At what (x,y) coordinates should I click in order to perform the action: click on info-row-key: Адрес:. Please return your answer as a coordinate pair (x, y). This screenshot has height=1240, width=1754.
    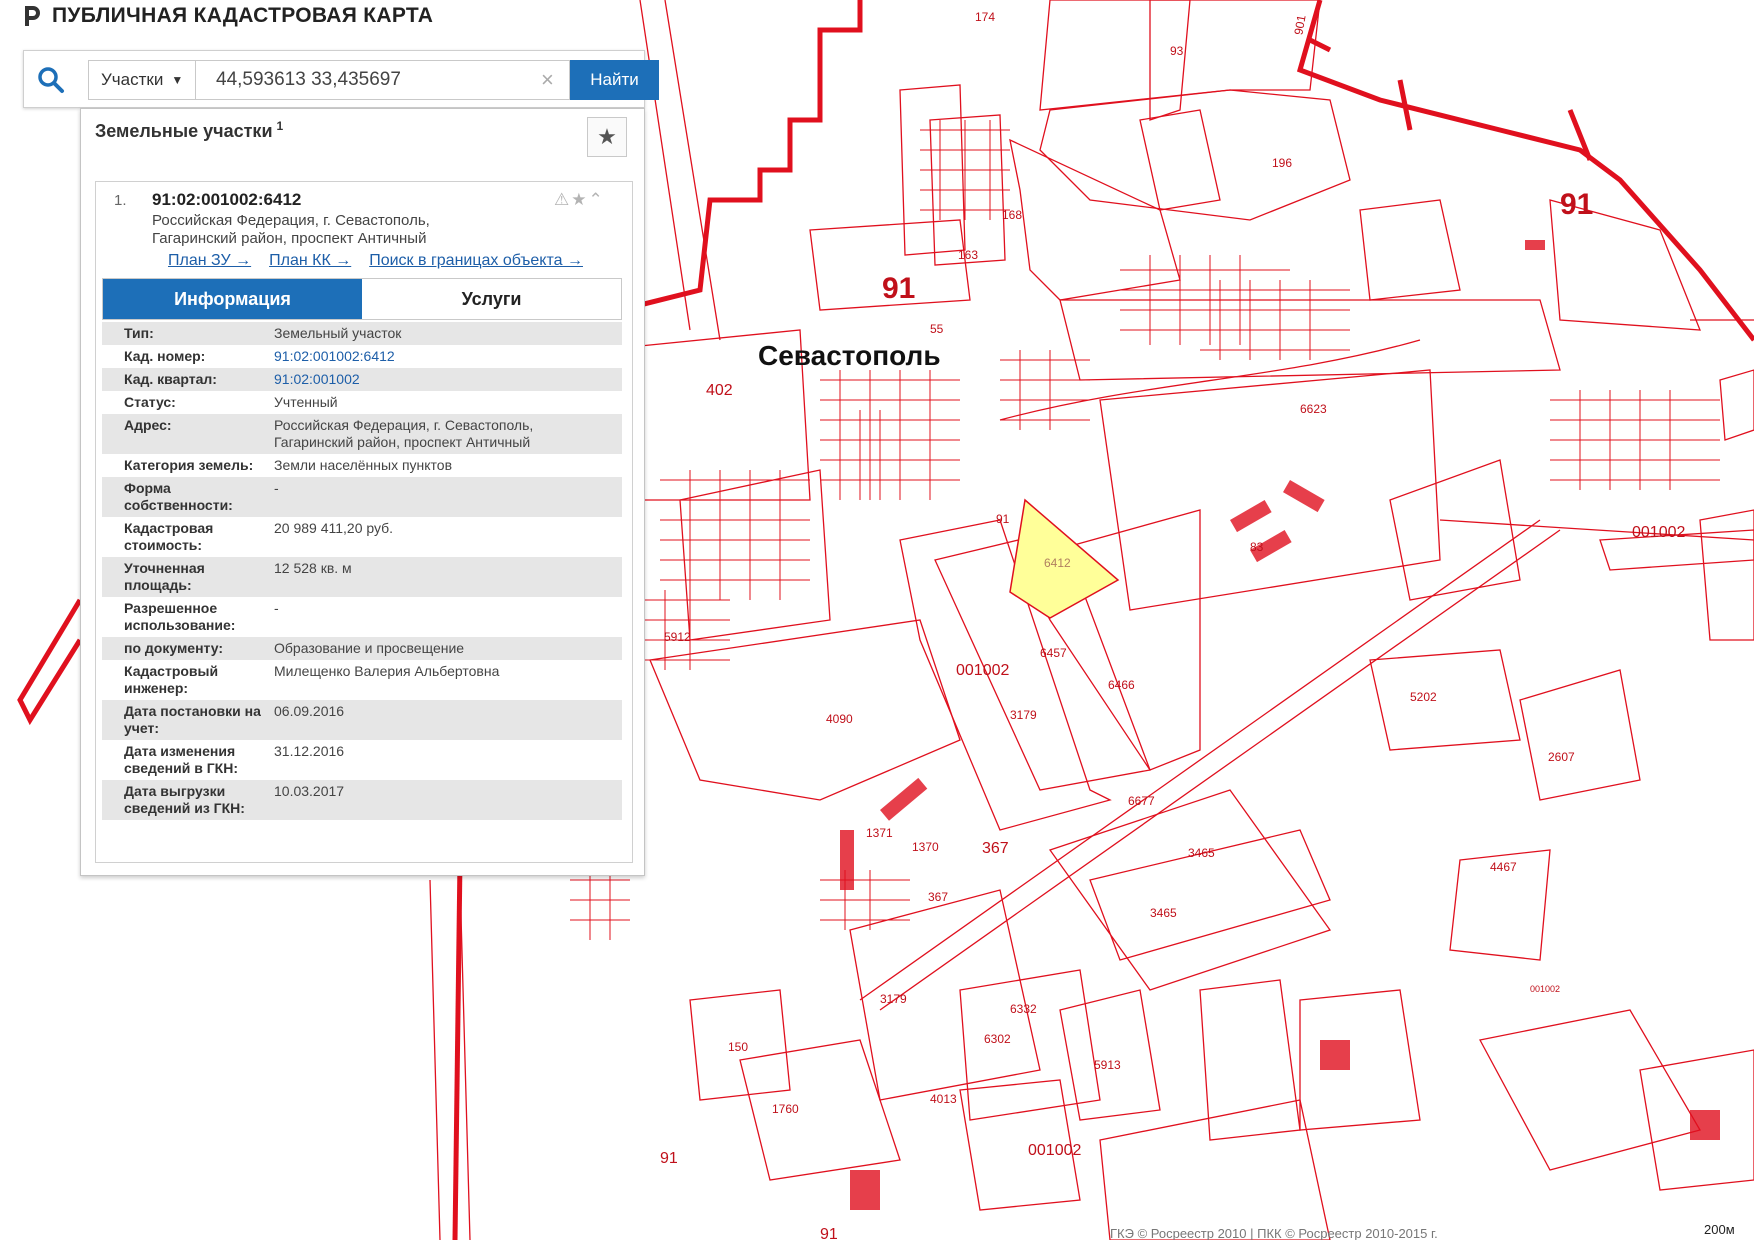
    Looking at the image, I should click on (185, 434).